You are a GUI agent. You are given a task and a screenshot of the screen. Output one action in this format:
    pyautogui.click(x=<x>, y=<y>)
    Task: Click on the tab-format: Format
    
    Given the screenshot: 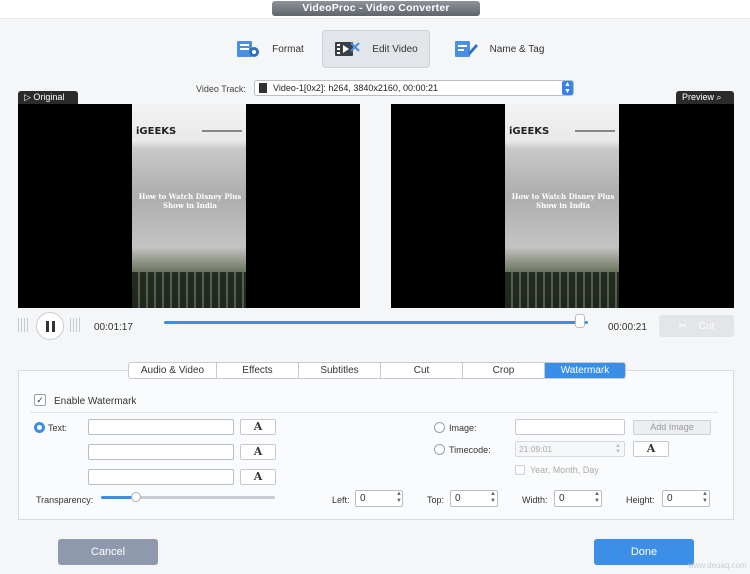 What is the action you would take?
    pyautogui.click(x=270, y=49)
    